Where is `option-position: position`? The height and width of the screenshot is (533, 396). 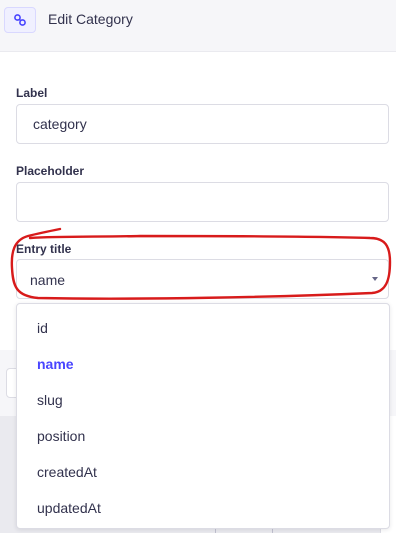
option-position: position is located at coordinates (61, 436).